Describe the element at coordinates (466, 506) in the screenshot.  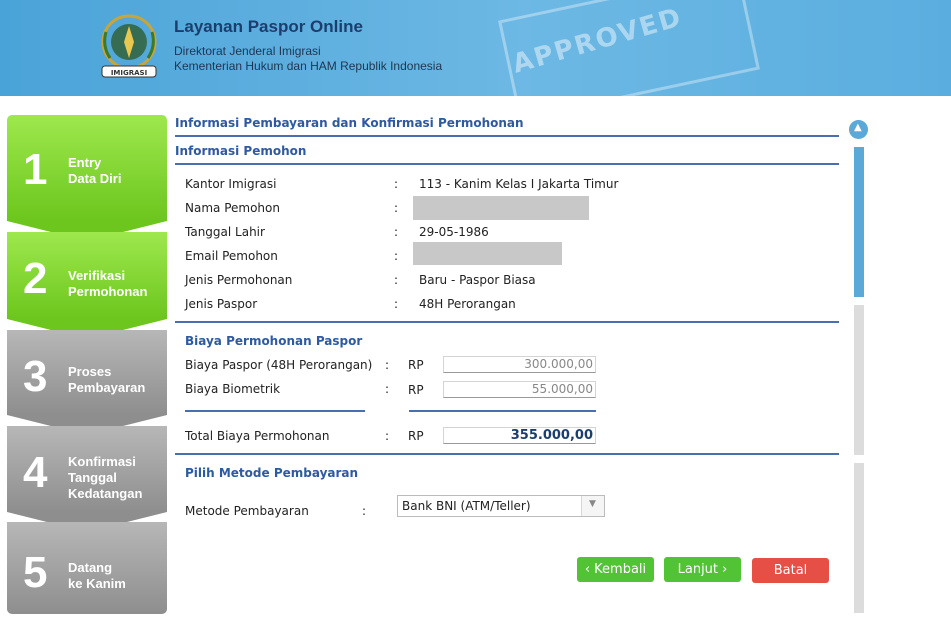
I see `payment-method-selected: Bank BNI (ATM/Teller)` at that location.